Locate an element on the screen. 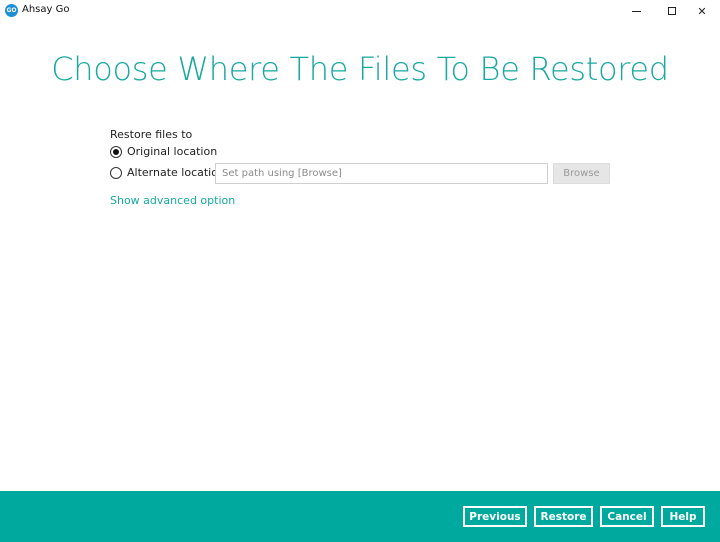  maximize-icon is located at coordinates (672, 11).